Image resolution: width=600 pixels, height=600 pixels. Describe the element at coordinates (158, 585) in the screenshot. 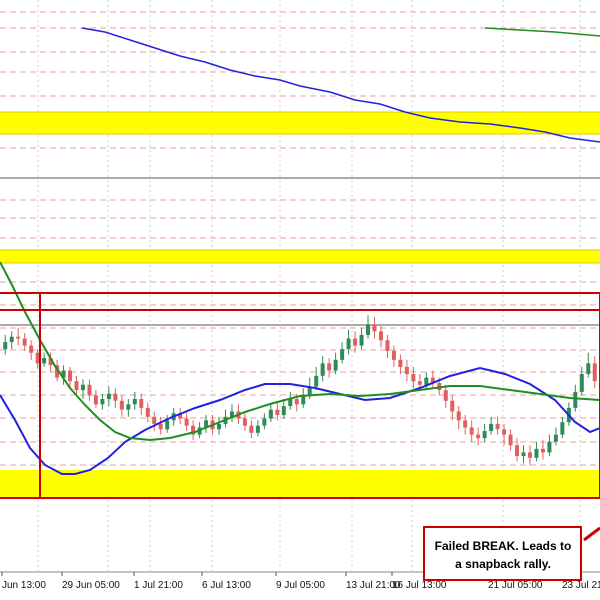

I see `x-tick-label: 1 Jul 21:00` at that location.